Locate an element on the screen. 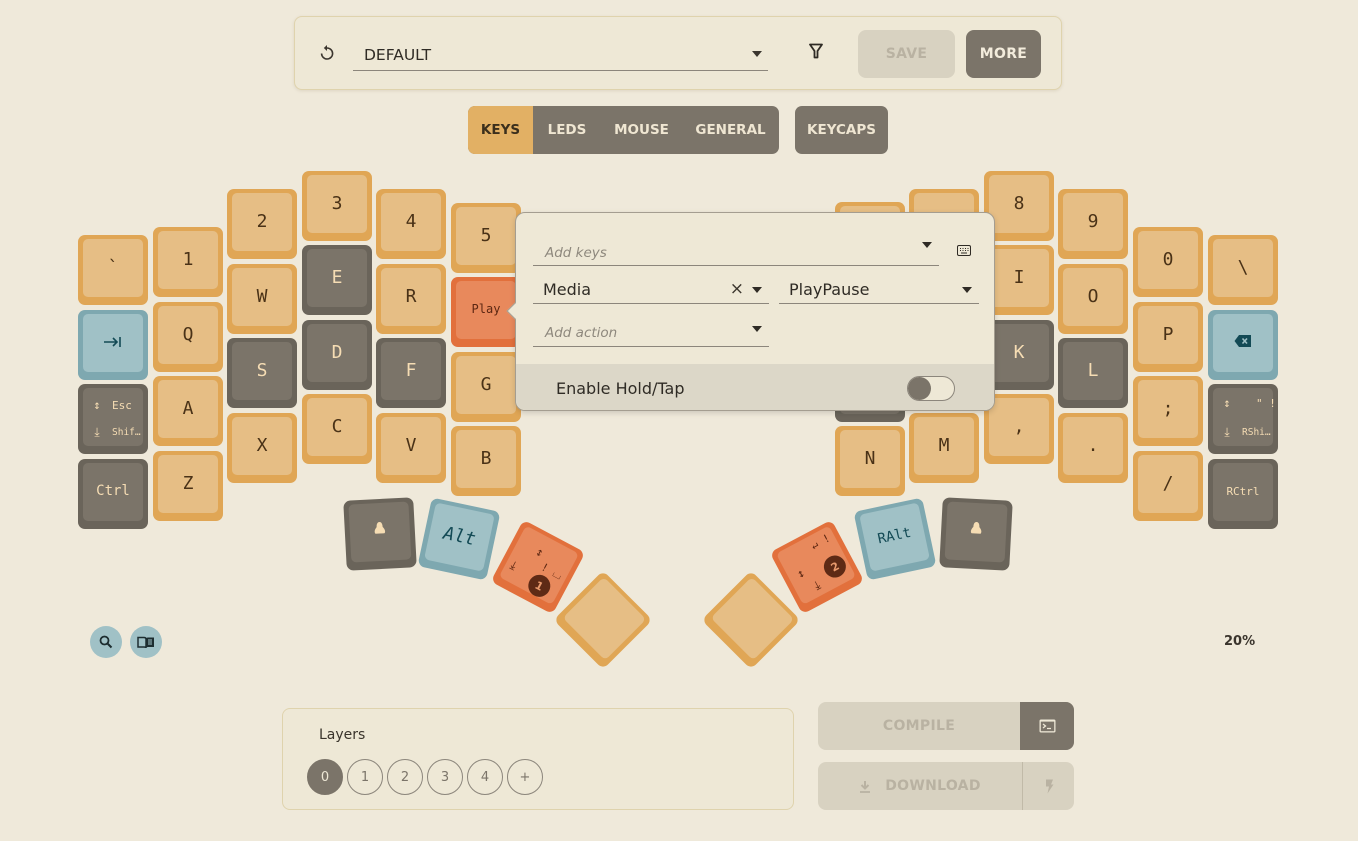 The height and width of the screenshot is (841, 1358). key-rctrl: RCtrl is located at coordinates (1243, 494).